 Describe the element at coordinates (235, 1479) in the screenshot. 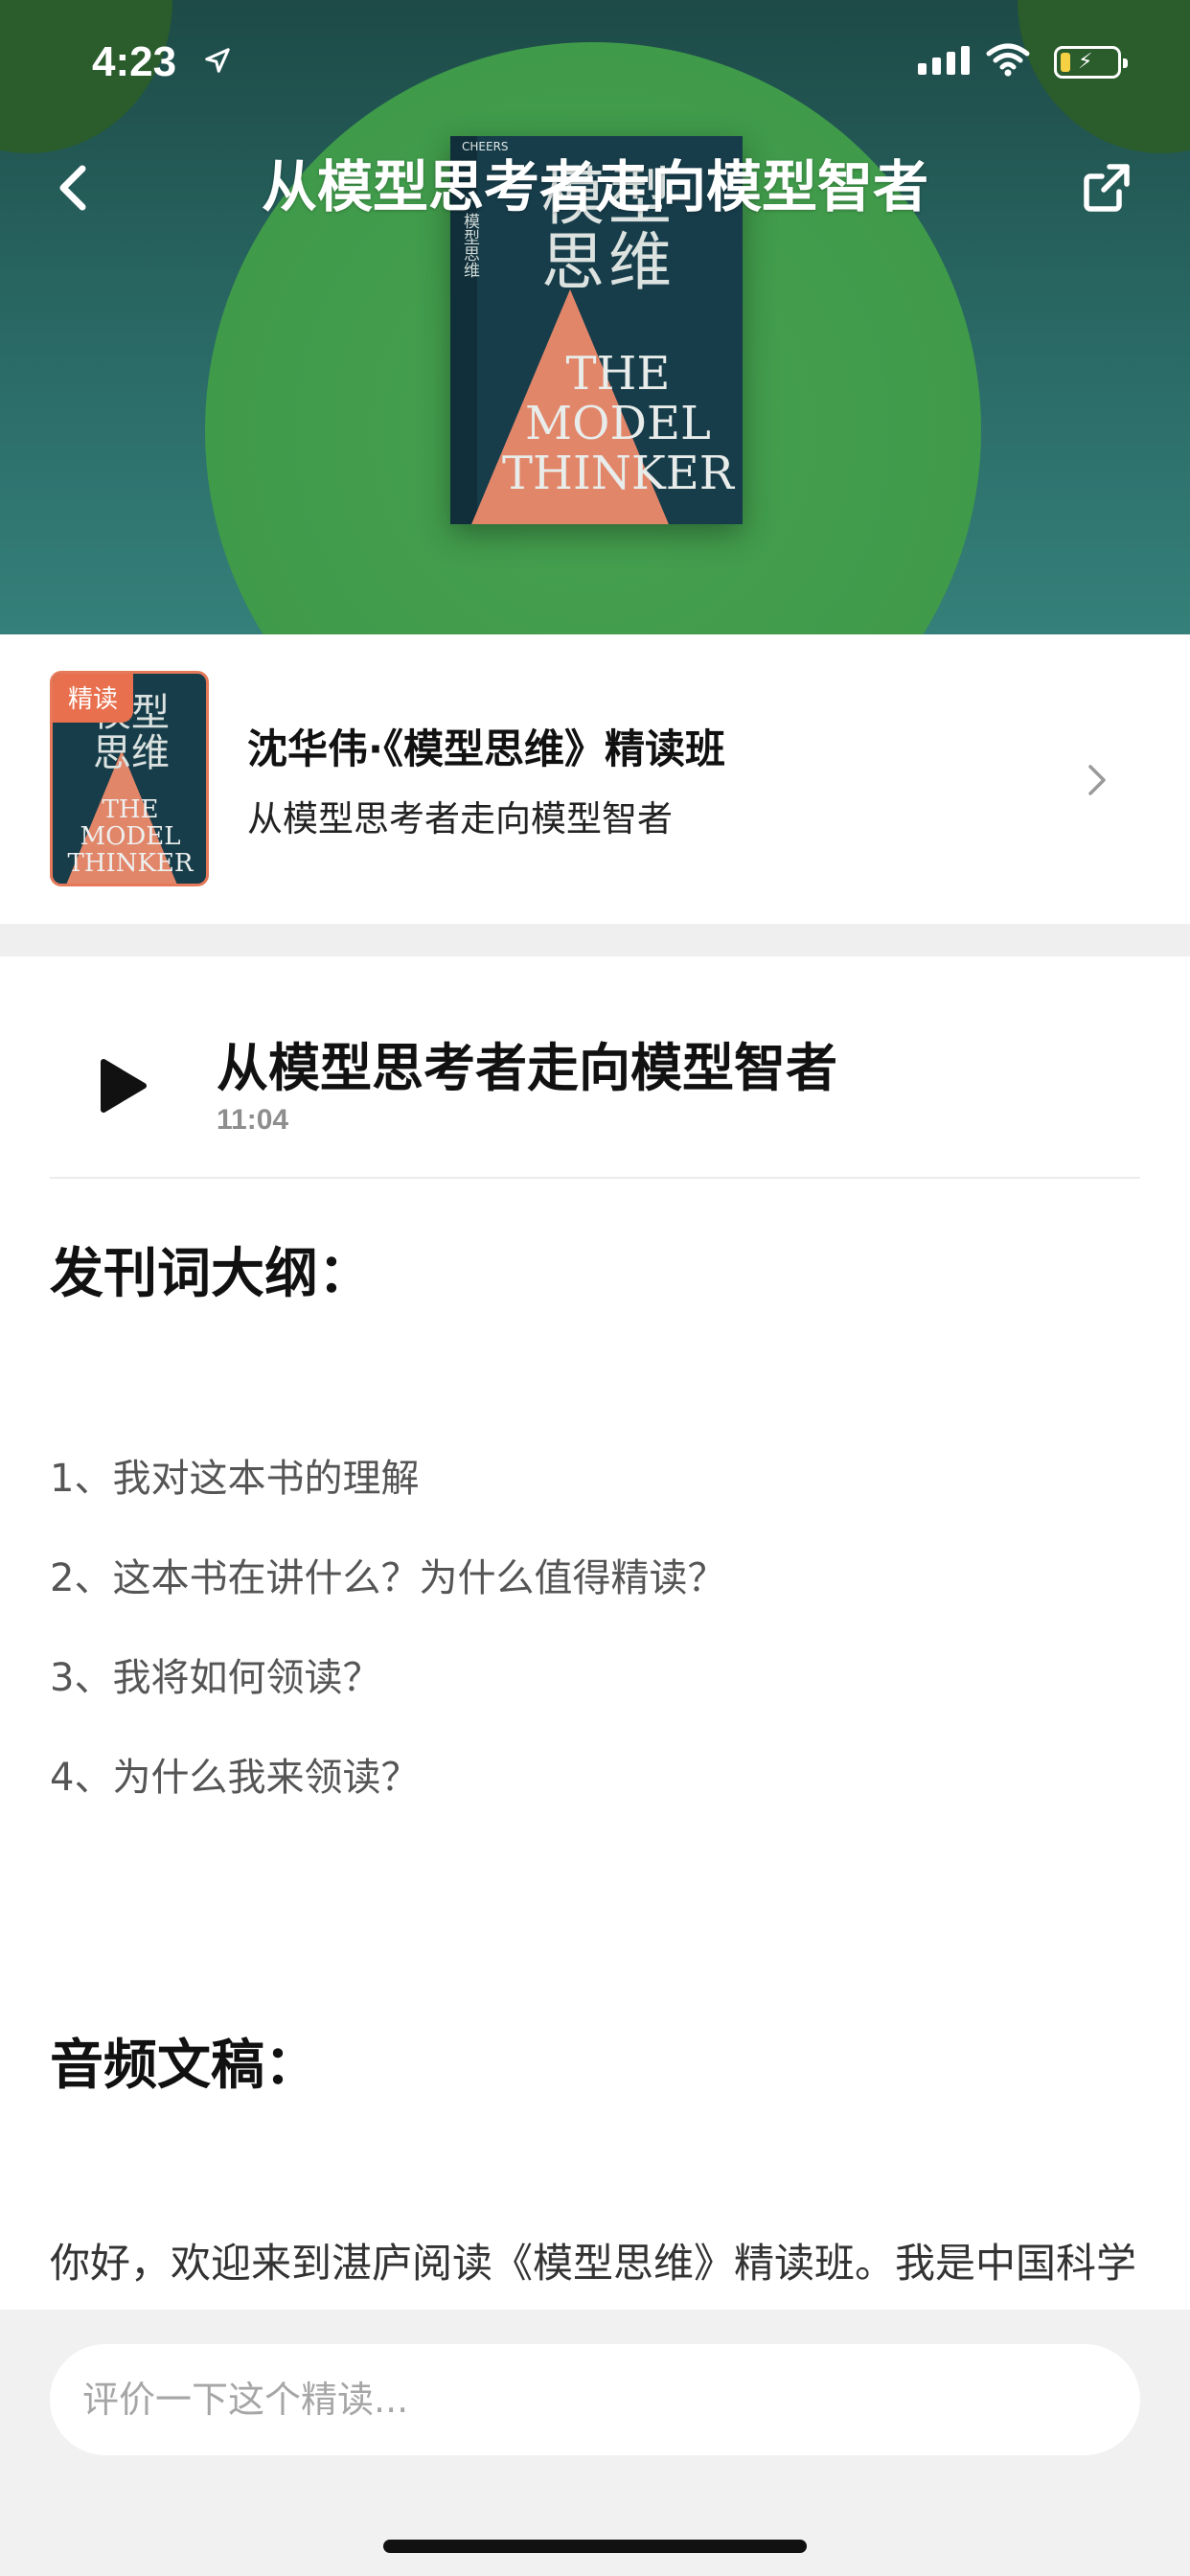

I see `outline-item: 1、我对这本书的理解` at that location.